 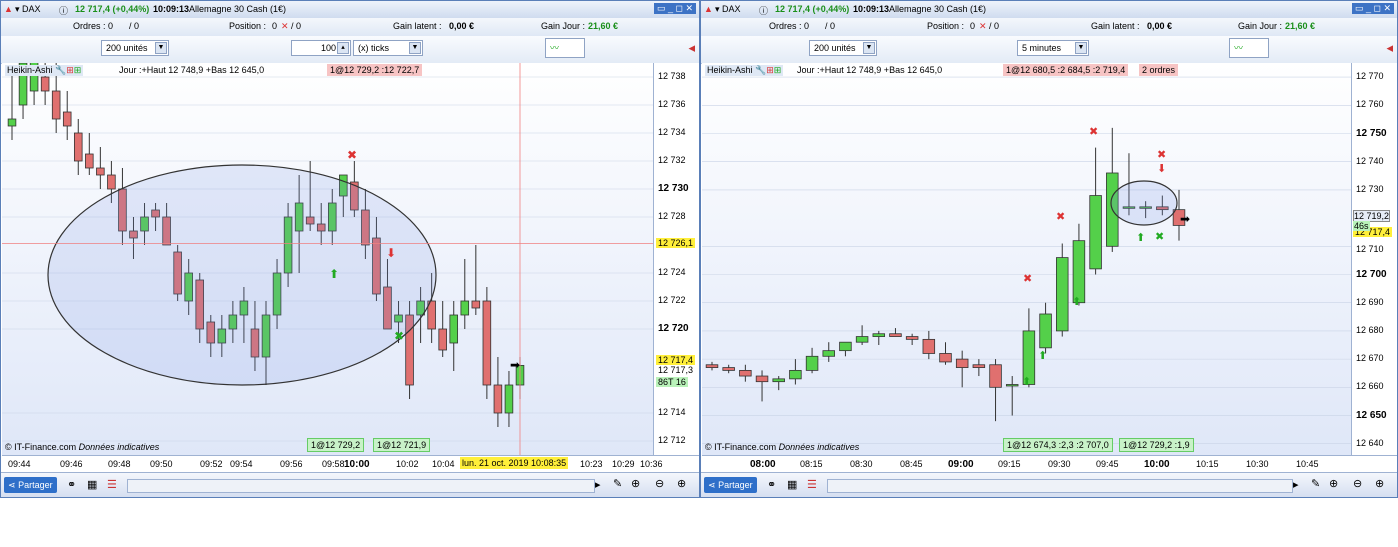 I want to click on time-axis-label: 10:15, so click(x=1207, y=464).